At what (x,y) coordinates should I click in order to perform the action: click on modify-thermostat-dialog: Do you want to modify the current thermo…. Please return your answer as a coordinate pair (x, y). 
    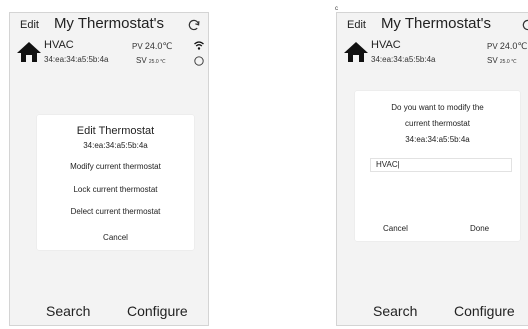
    Looking at the image, I should click on (437, 166).